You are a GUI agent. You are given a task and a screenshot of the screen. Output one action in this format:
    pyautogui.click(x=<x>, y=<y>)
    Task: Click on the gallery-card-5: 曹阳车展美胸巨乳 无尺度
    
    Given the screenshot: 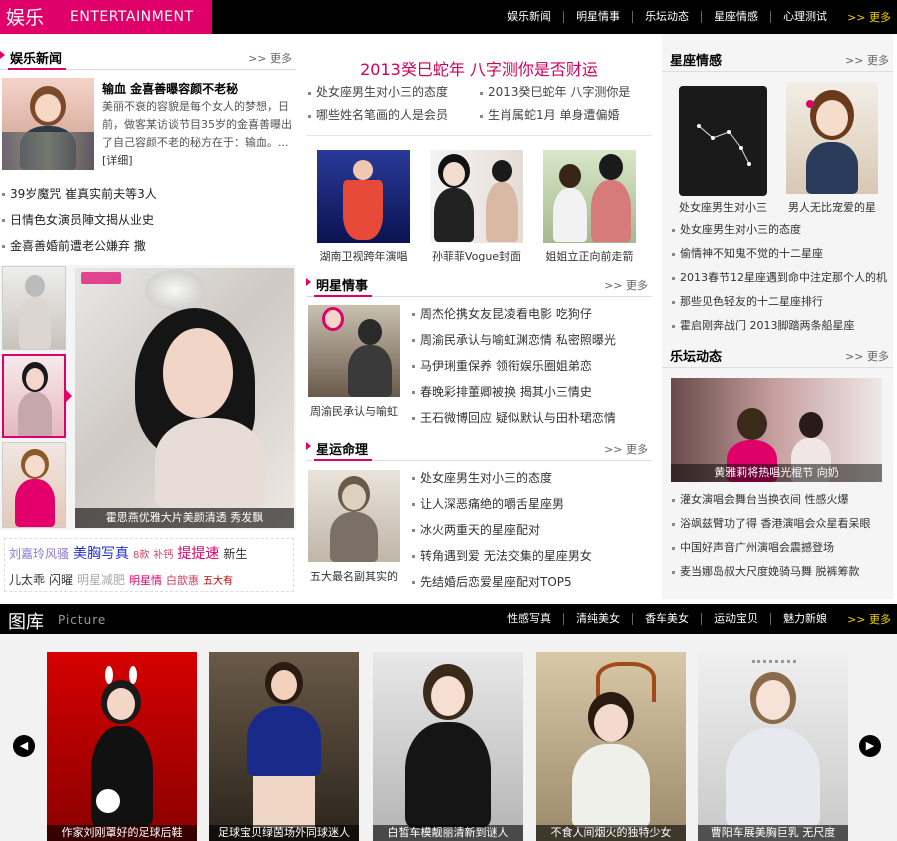 What is the action you would take?
    pyautogui.click(x=773, y=746)
    